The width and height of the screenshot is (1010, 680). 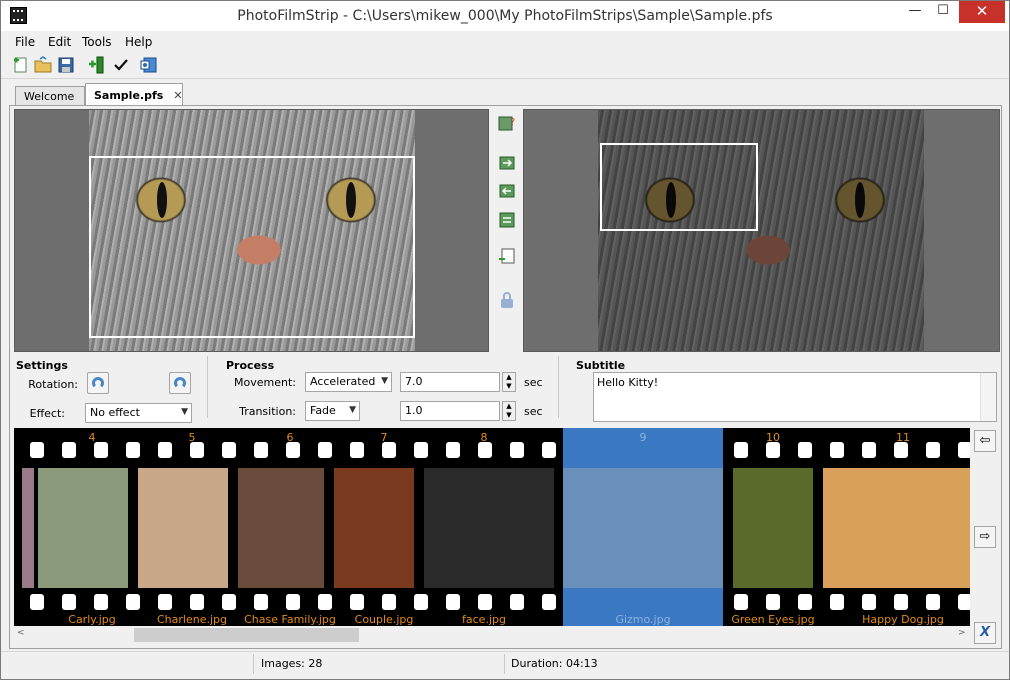 I want to click on subtitle-scrollbar, so click(x=988, y=397).